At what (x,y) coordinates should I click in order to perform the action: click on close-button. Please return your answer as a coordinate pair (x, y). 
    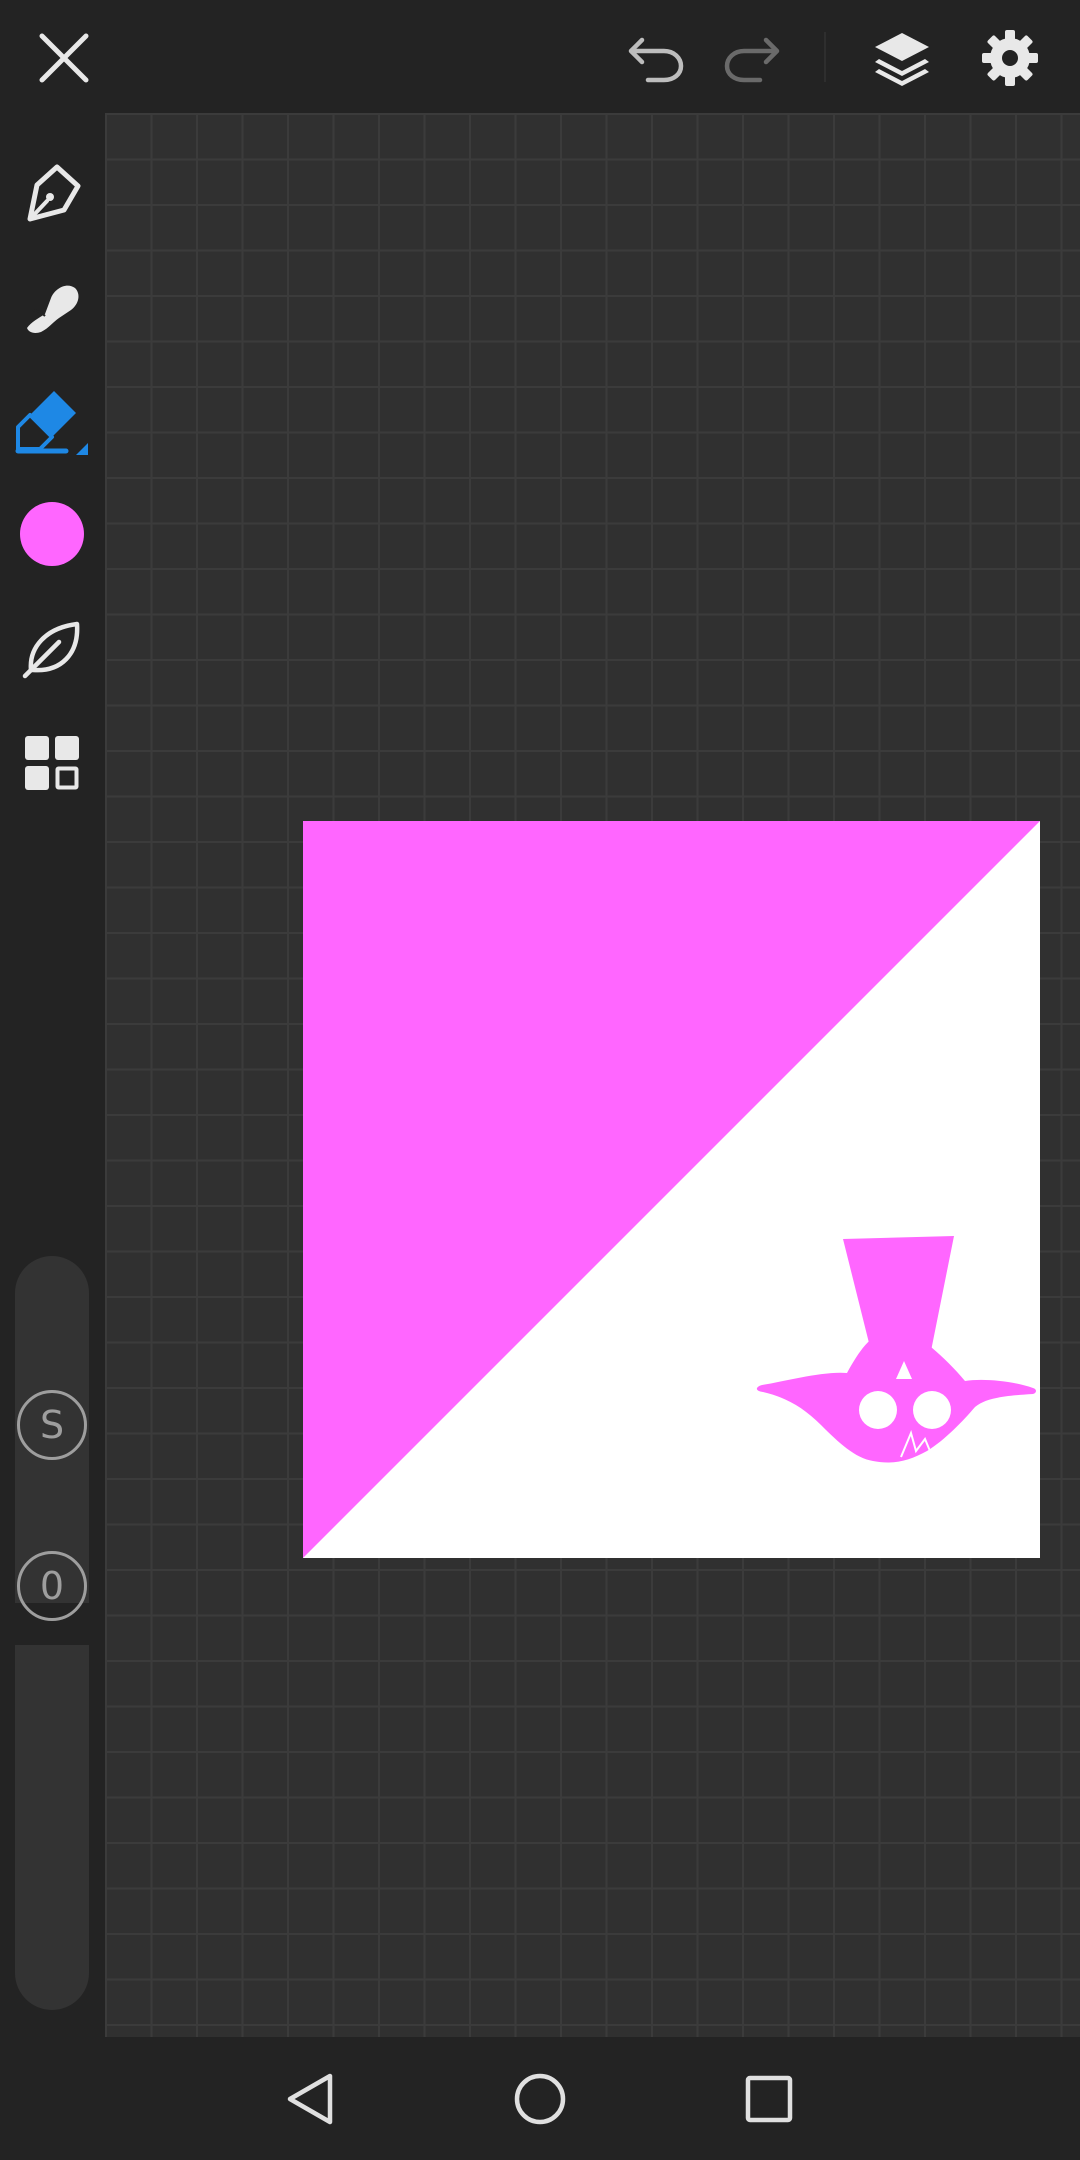
    Looking at the image, I should click on (64, 58).